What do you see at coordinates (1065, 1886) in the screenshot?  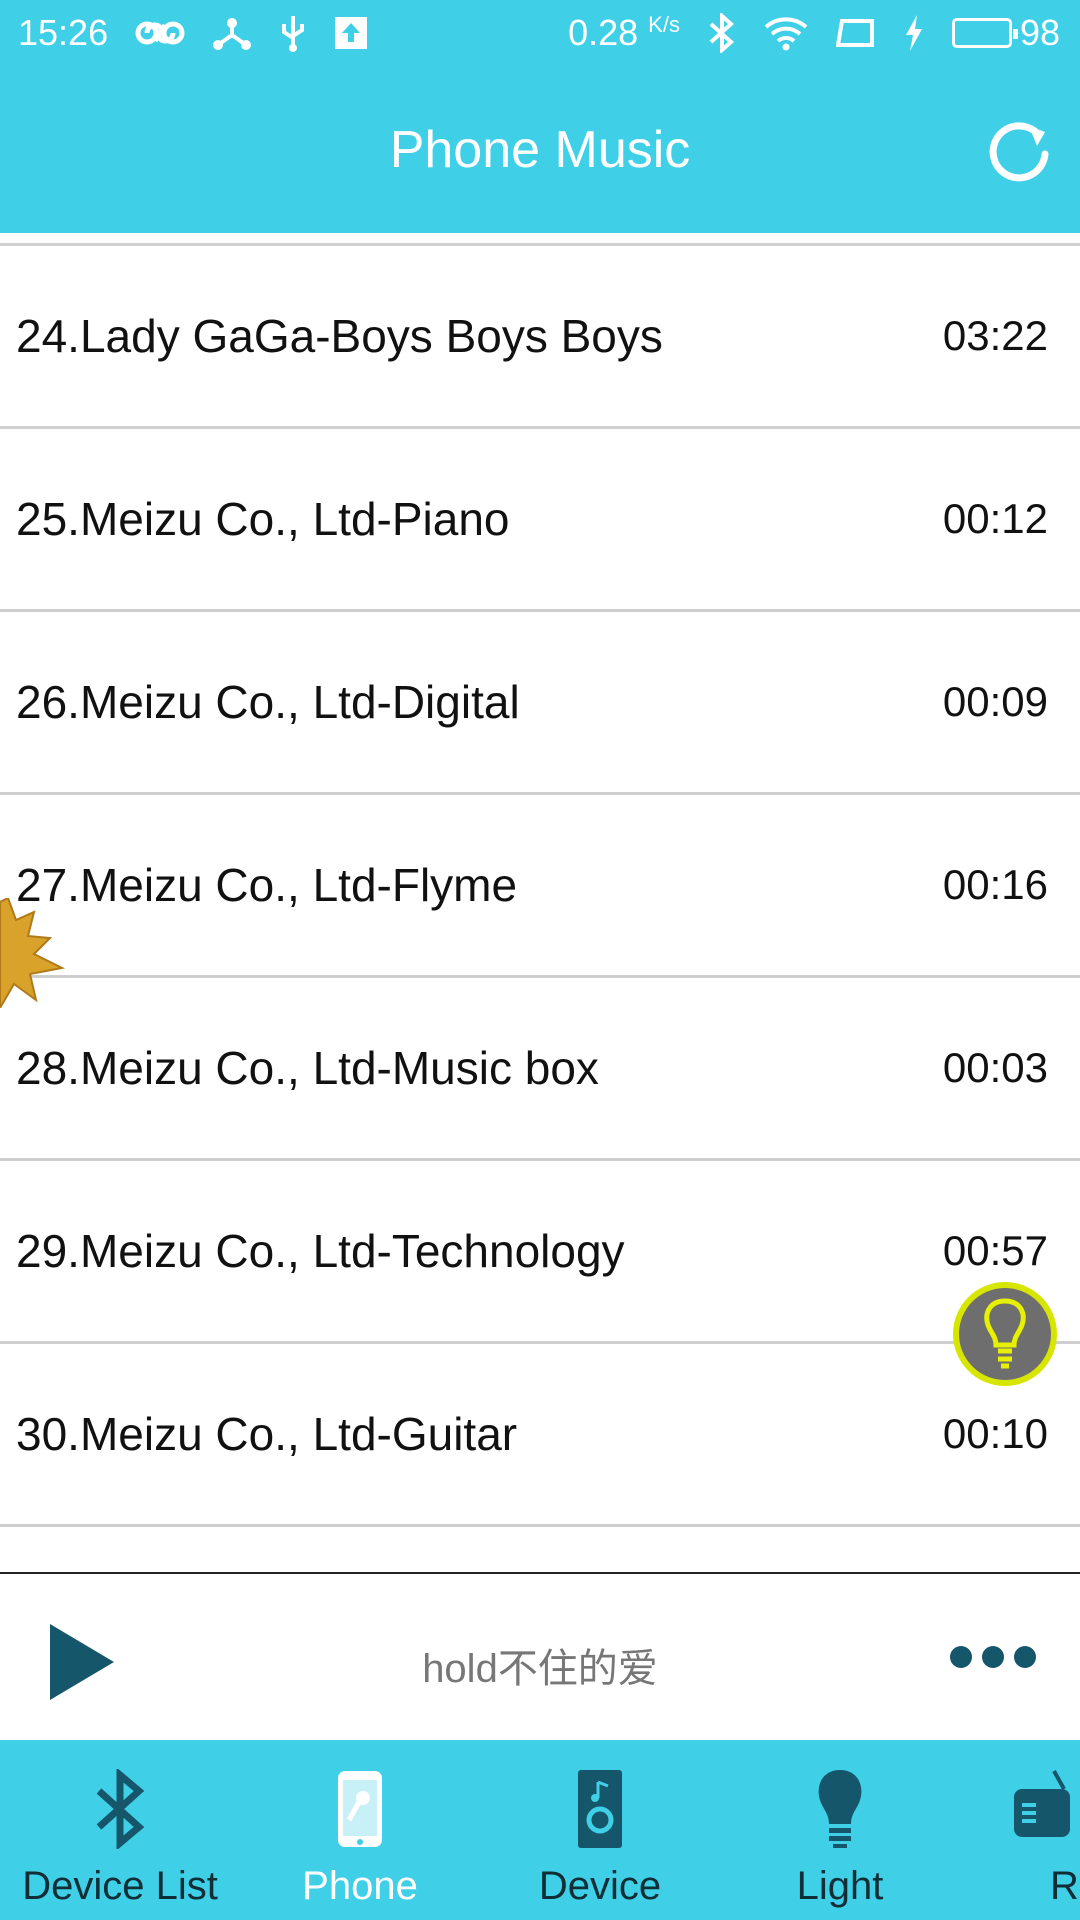 I see `nav-label: Ra` at bounding box center [1065, 1886].